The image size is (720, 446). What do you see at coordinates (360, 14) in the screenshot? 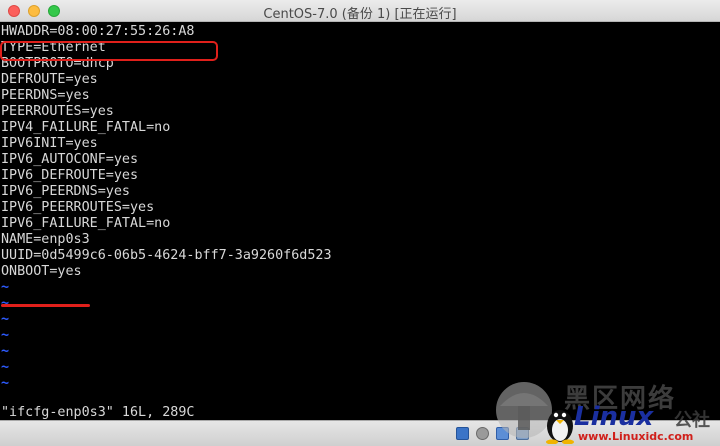
I see `window-title: CentOS-7.0 (备份 1) [正在运行]` at bounding box center [360, 14].